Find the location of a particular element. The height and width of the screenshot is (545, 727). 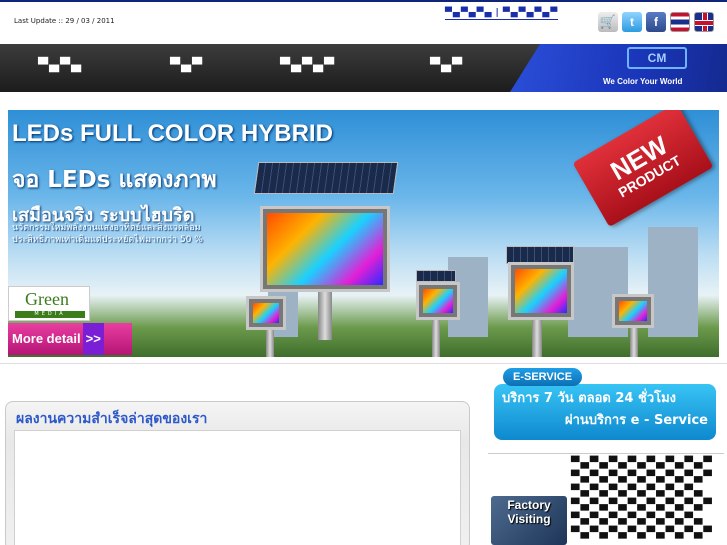

latest-works-content is located at coordinates (237, 487).